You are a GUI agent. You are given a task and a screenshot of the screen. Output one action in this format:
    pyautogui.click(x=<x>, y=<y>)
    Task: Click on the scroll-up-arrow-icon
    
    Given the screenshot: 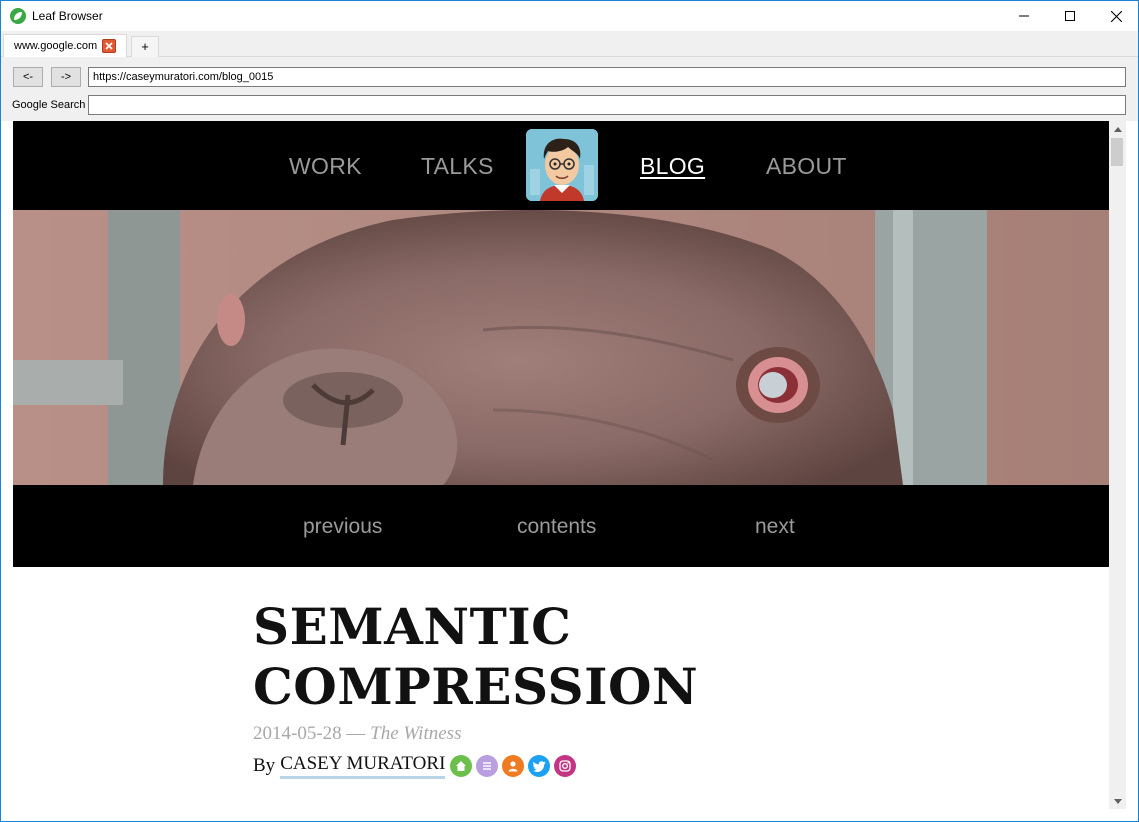 What is the action you would take?
    pyautogui.click(x=1117, y=129)
    